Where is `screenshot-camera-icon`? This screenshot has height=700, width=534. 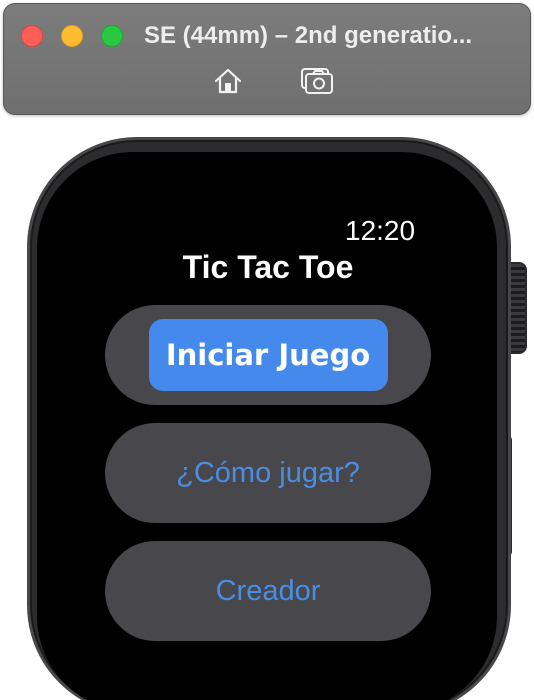
screenshot-camera-icon is located at coordinates (317, 83).